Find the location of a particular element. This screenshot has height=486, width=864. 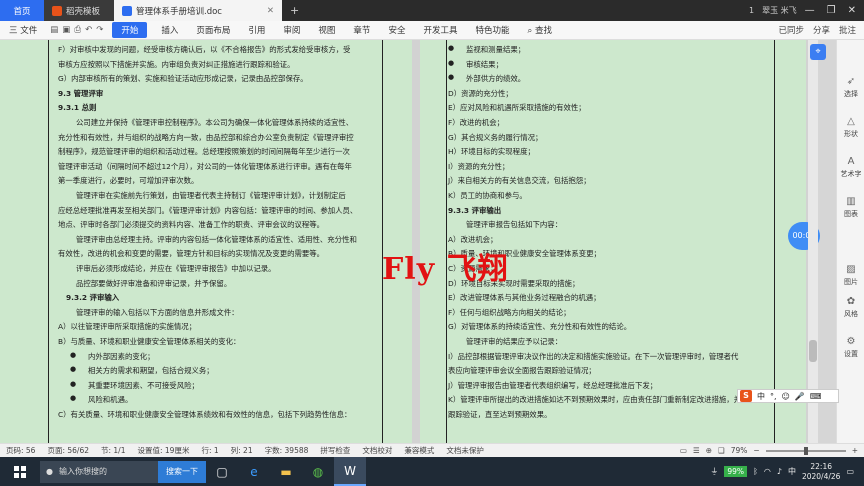

chart-icon: ▥ is located at coordinates (851, 201).